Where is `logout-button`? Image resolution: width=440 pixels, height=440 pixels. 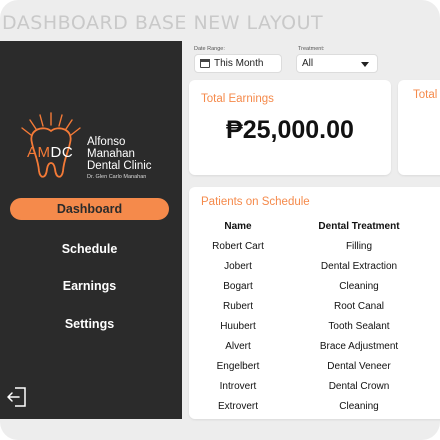
logout-button is located at coordinates (17, 397).